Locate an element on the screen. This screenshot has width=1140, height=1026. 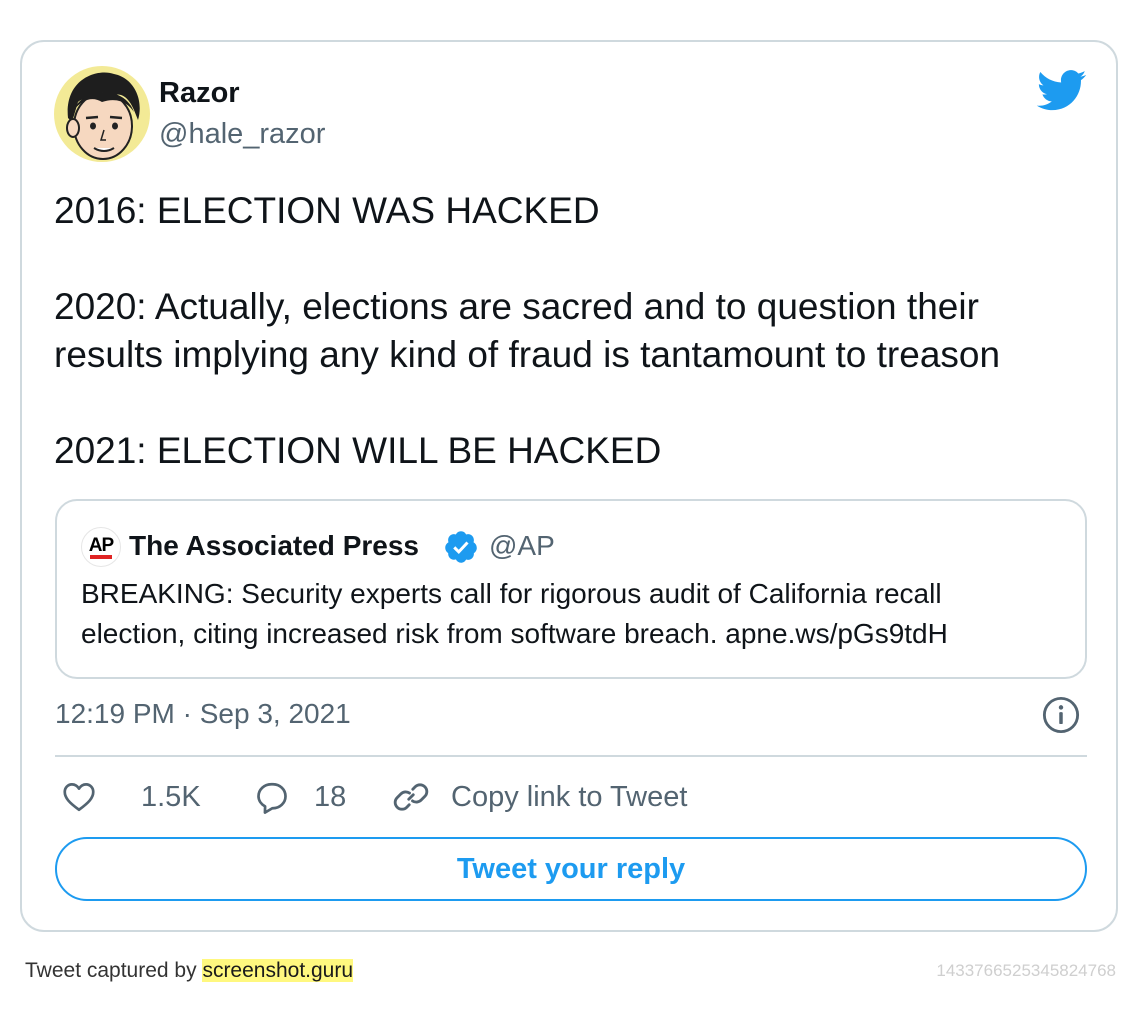
ap-logo-text: AP is located at coordinates (102, 545).